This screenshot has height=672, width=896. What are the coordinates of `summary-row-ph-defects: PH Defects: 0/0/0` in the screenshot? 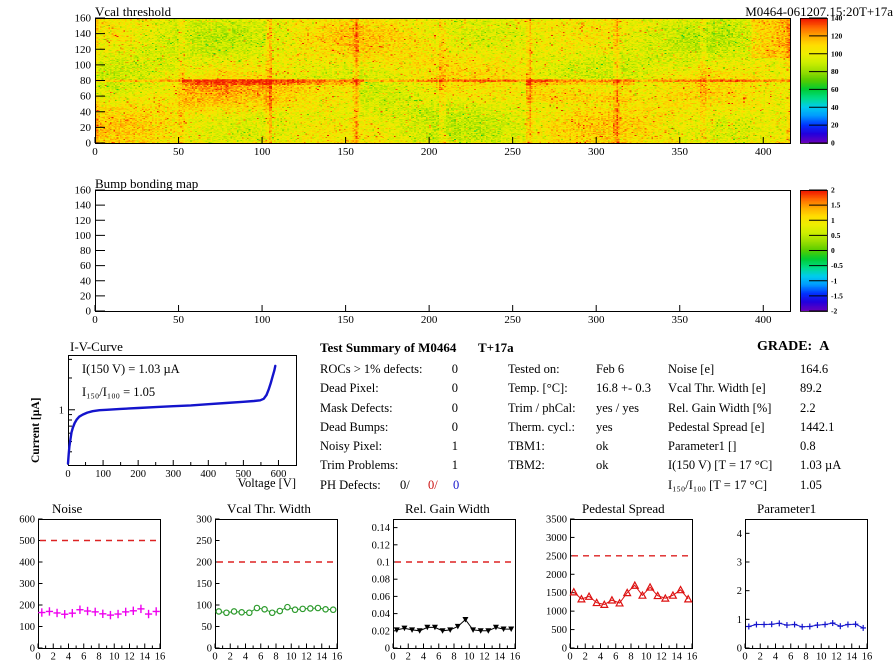 It's located at (395, 487).